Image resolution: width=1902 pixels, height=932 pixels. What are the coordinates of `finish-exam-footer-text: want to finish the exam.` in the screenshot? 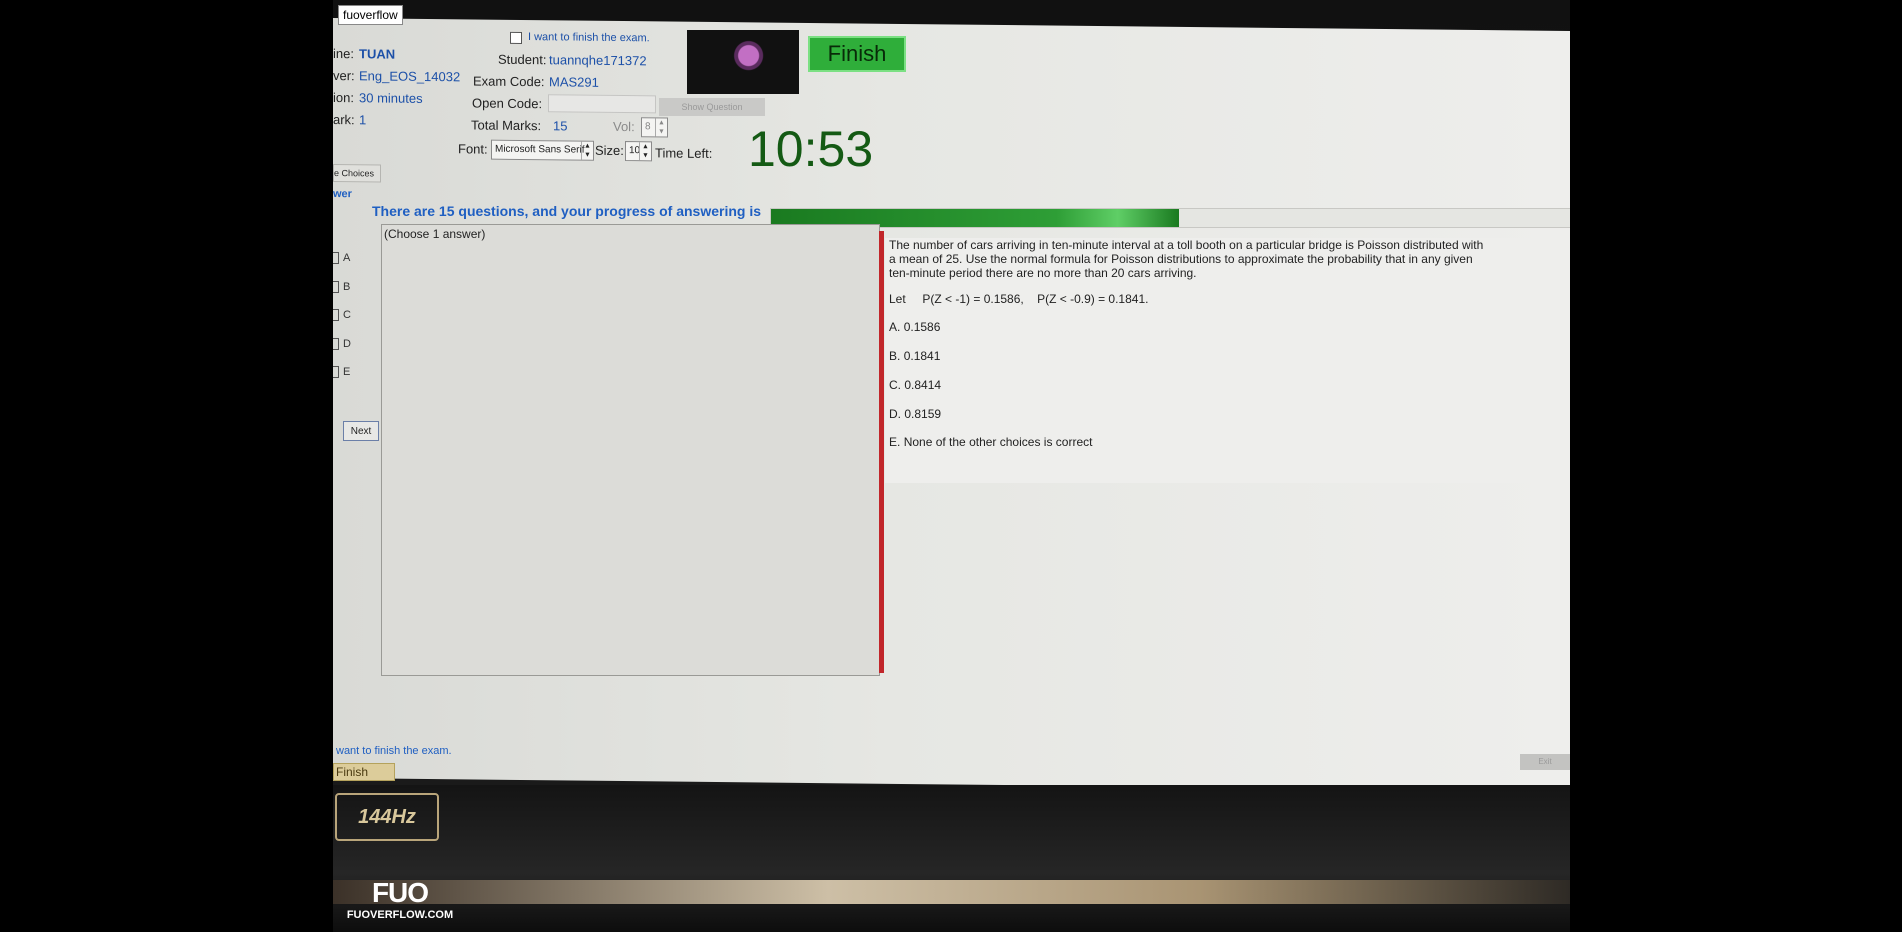 It's located at (394, 751).